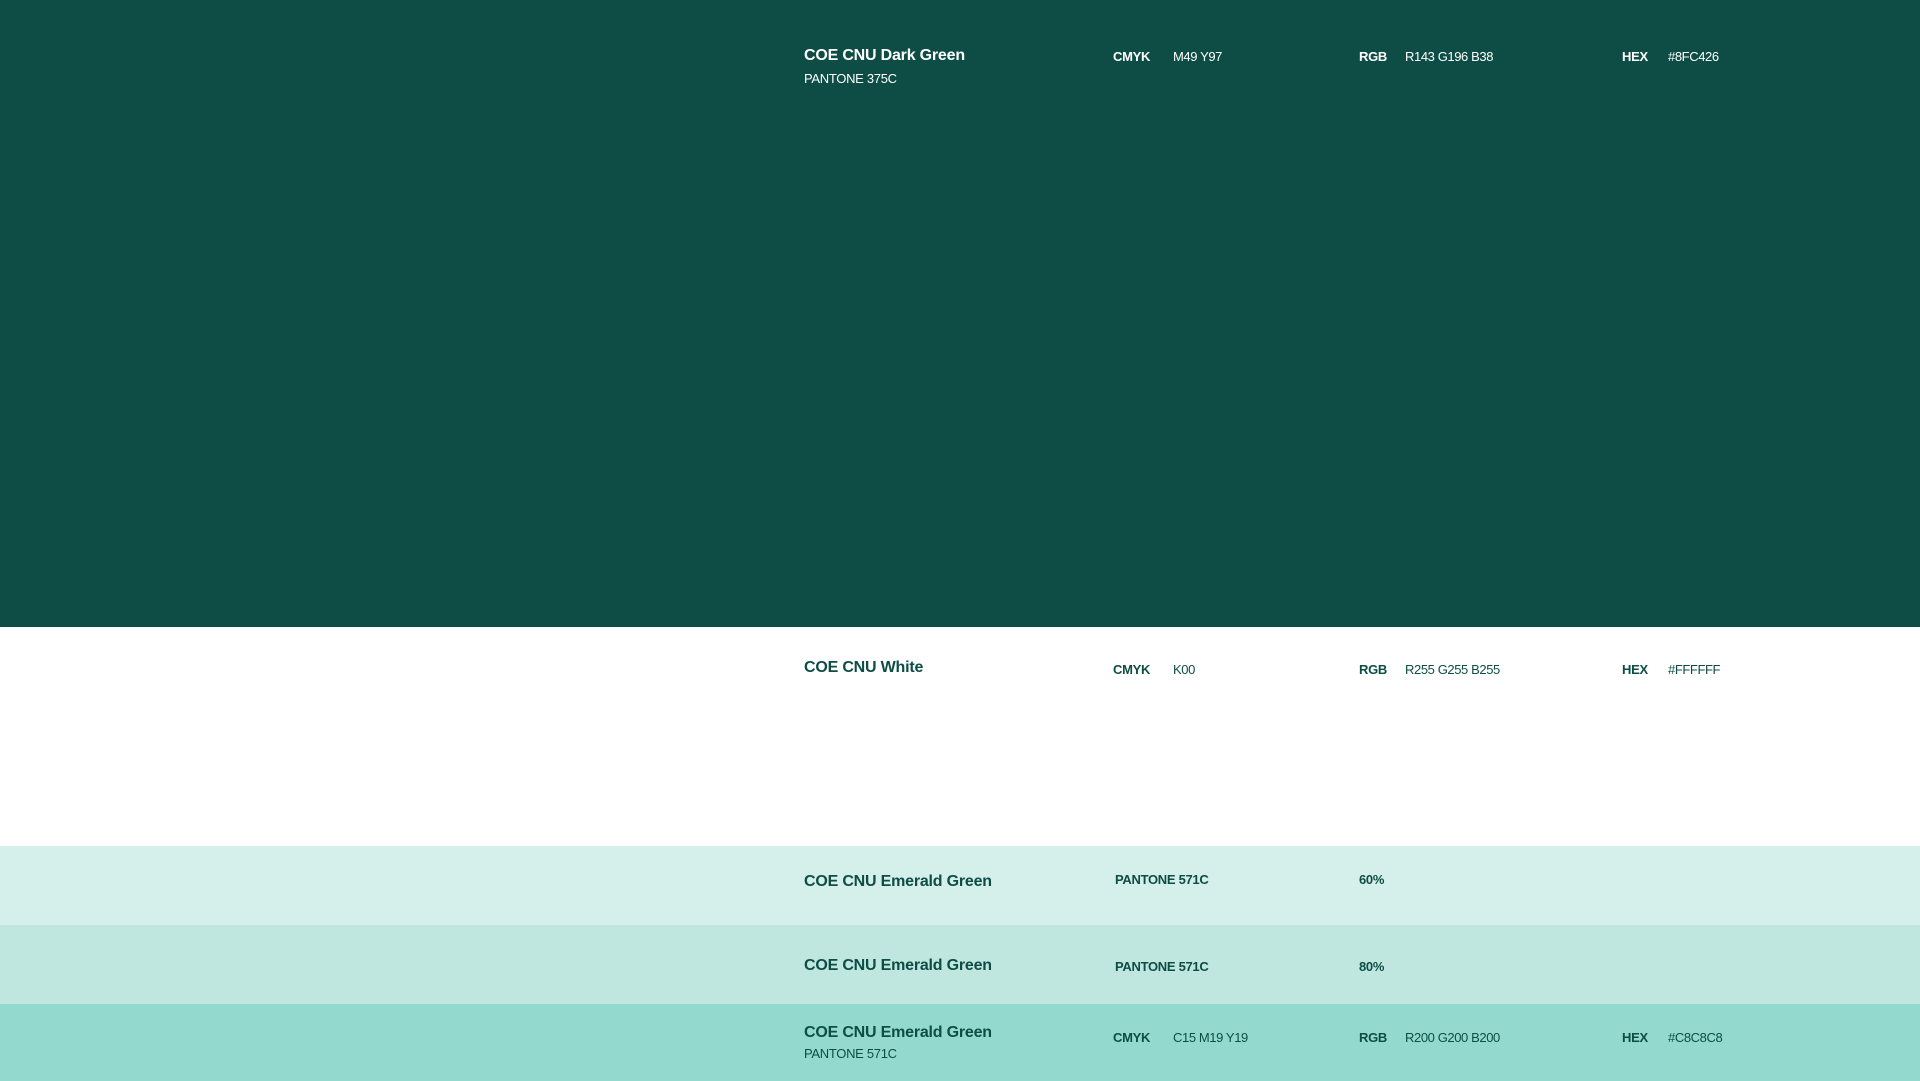  I want to click on swatch-emerald-60: COE CNU Emerald Green PANTONE 571C 60%, so click(960, 885).